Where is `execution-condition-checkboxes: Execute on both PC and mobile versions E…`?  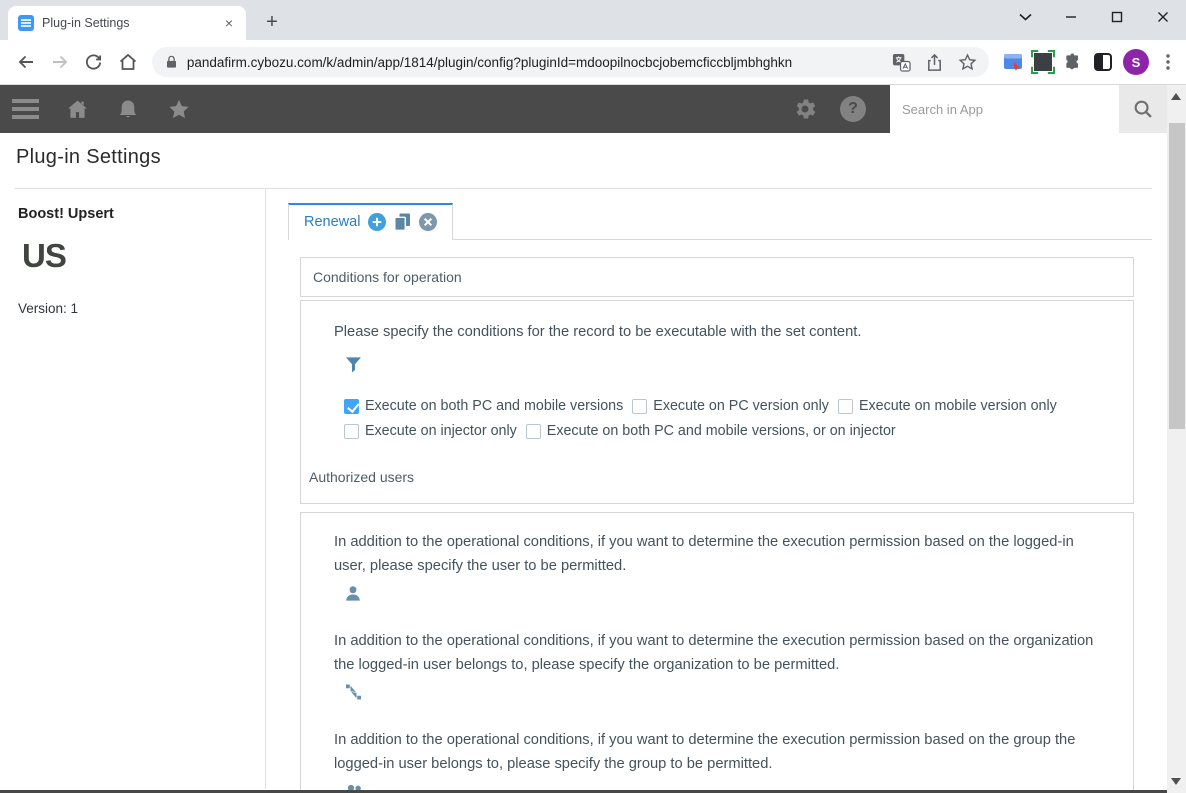
execution-condition-checkboxes: Execute on both PC and mobile versions E… is located at coordinates (728, 418).